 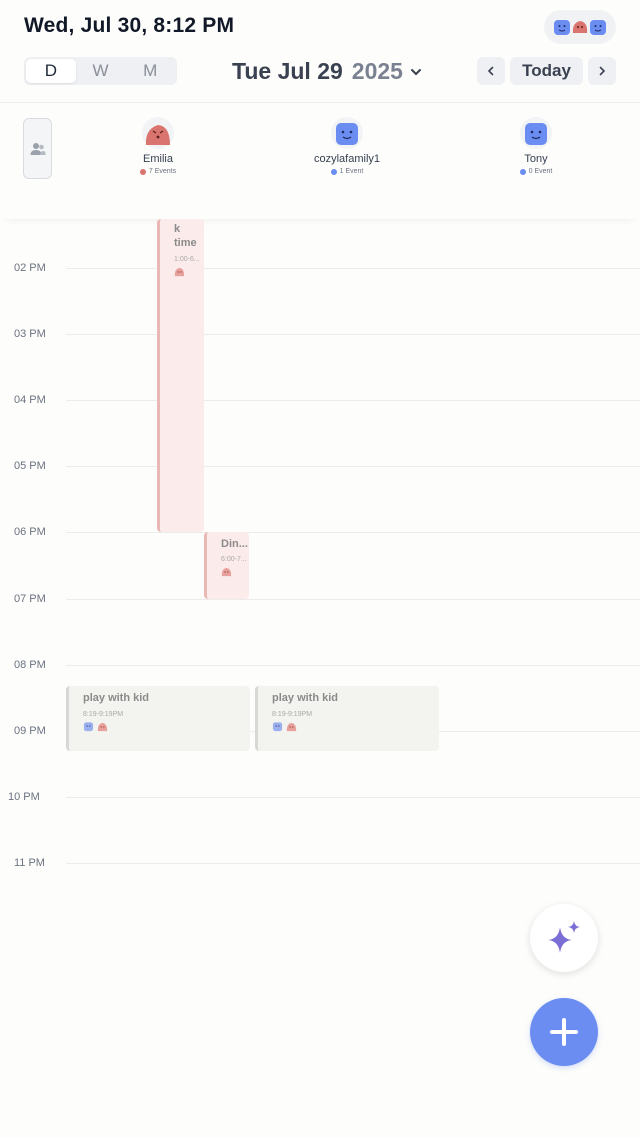 What do you see at coordinates (415, 71) in the screenshot?
I see `chevron-down-icon` at bounding box center [415, 71].